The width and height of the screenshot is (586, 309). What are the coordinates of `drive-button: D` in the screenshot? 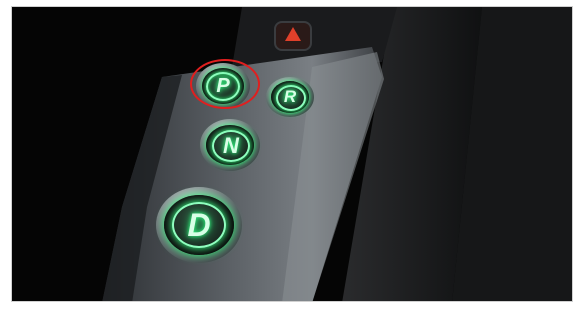 It's located at (199, 225).